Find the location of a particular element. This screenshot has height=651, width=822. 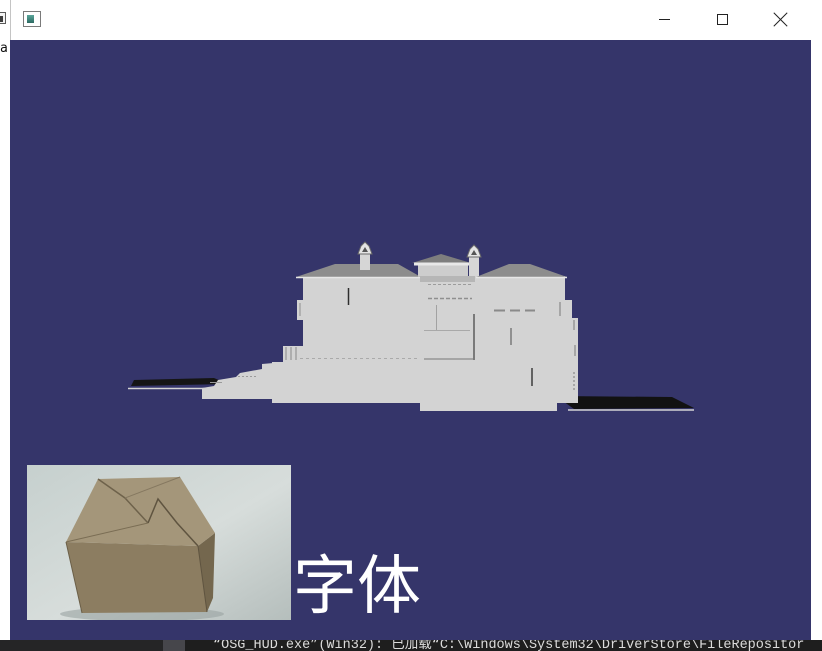

output-scrollbar-thumb is located at coordinates (174, 645).